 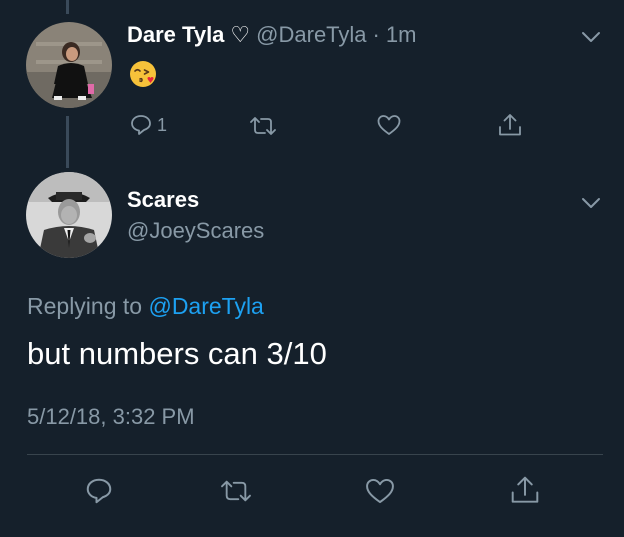 What do you see at coordinates (177, 353) in the screenshot?
I see `tweet-text: but numbers can 3/10` at bounding box center [177, 353].